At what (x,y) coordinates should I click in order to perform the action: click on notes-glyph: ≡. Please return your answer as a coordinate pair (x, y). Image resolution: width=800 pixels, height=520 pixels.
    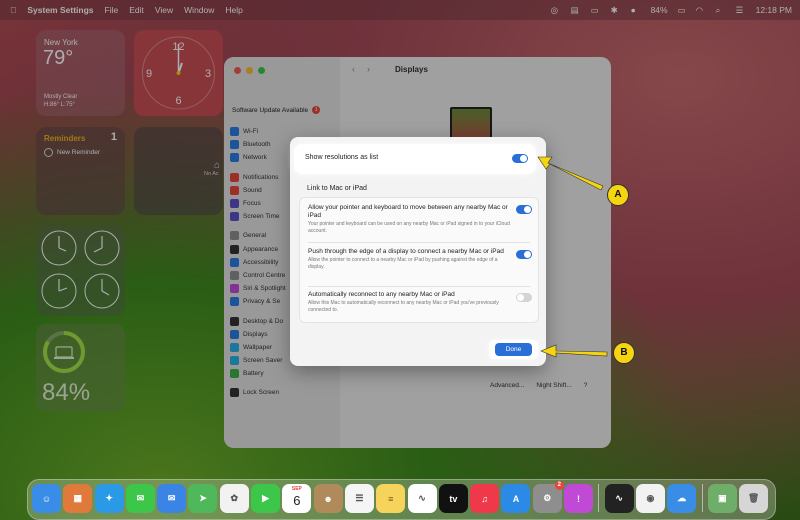
    Looking at the image, I should click on (391, 498).